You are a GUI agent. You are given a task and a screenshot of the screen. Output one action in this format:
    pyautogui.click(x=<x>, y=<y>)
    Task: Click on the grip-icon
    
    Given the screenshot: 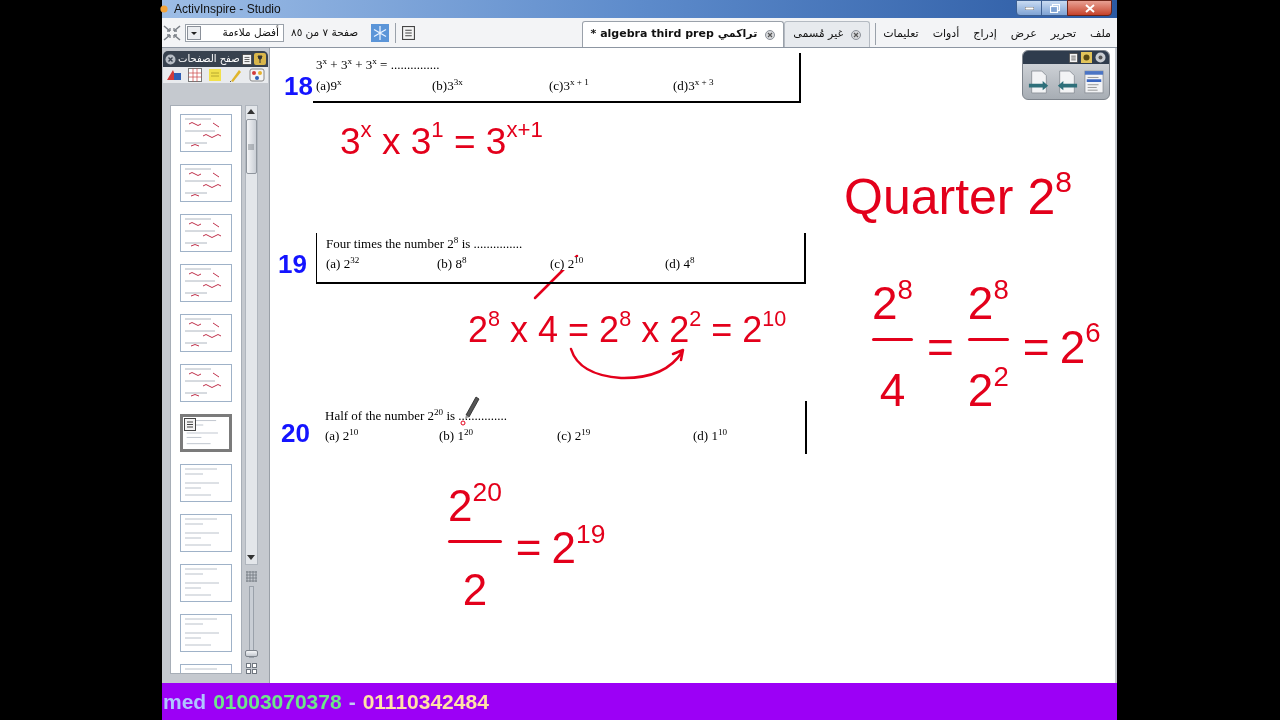 What is the action you would take?
    pyautogui.click(x=251, y=146)
    